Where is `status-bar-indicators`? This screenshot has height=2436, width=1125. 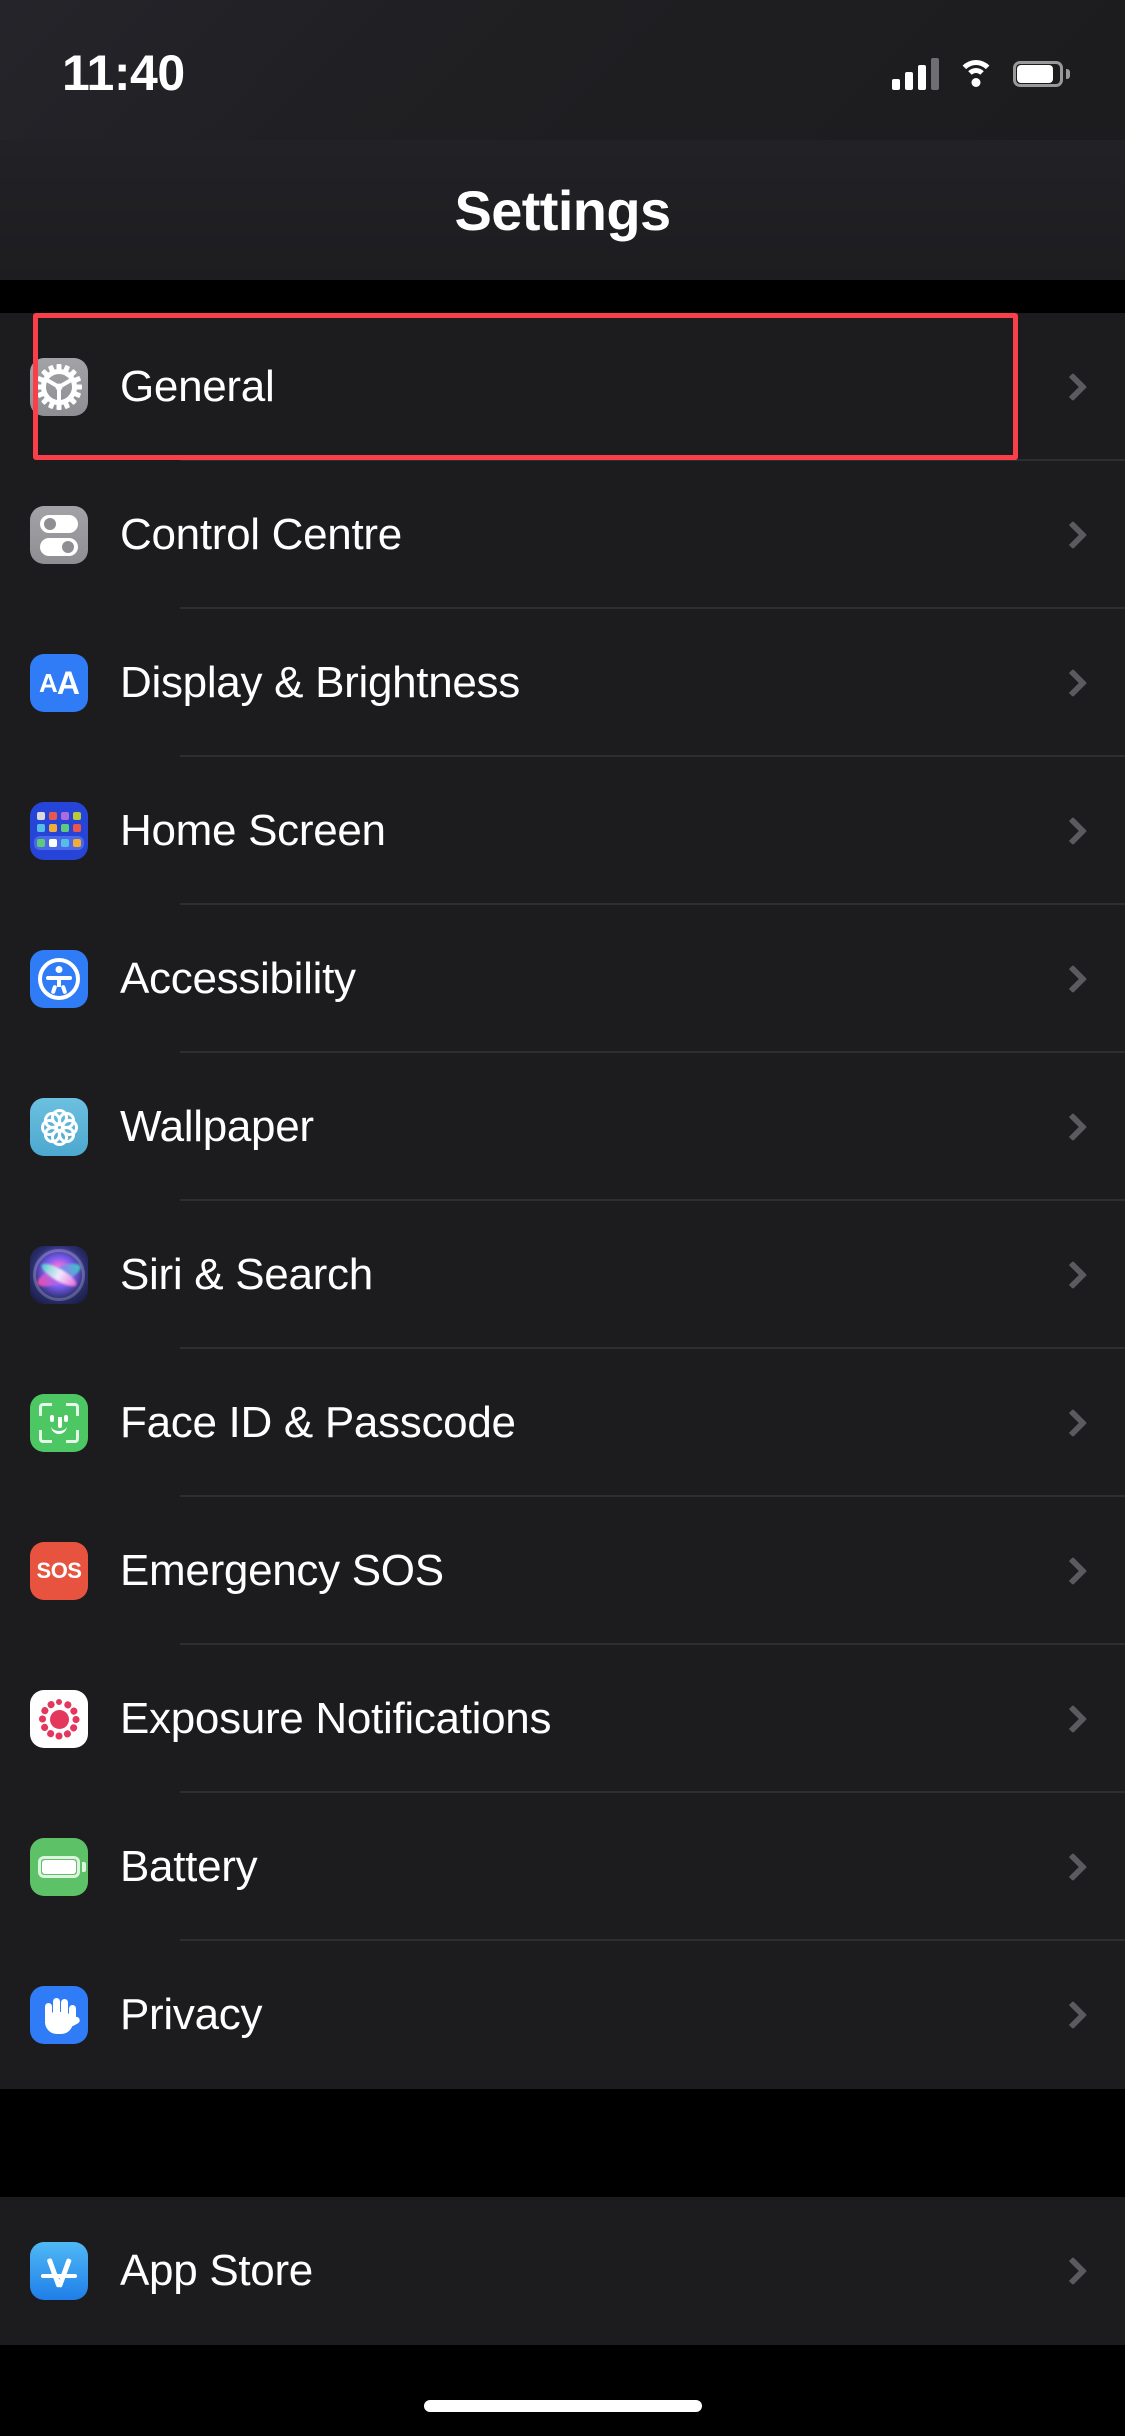
status-bar-indicators is located at coordinates (981, 74).